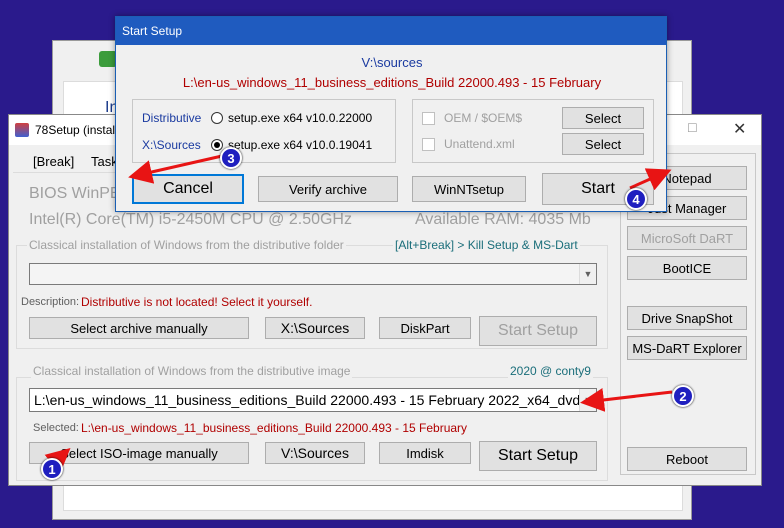 This screenshot has height=528, width=784. What do you see at coordinates (636, 199) in the screenshot?
I see `badge-4: 4` at bounding box center [636, 199].